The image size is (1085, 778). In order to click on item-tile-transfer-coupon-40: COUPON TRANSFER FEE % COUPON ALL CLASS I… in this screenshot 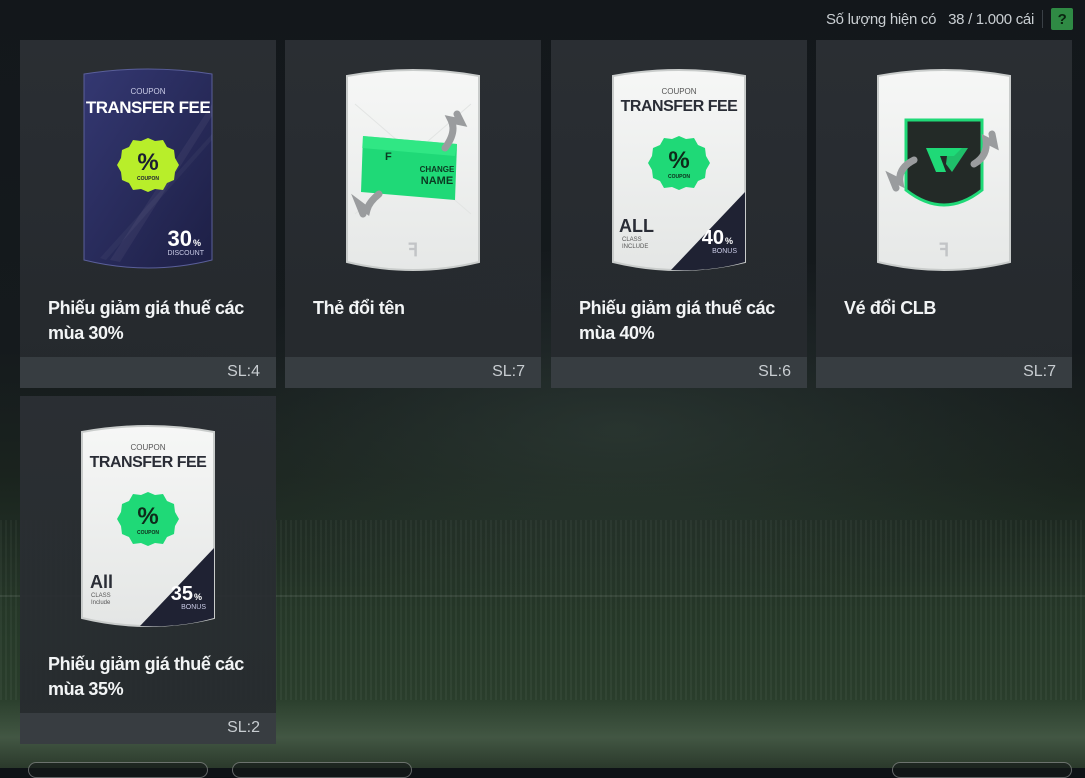, I will do `click(679, 214)`.